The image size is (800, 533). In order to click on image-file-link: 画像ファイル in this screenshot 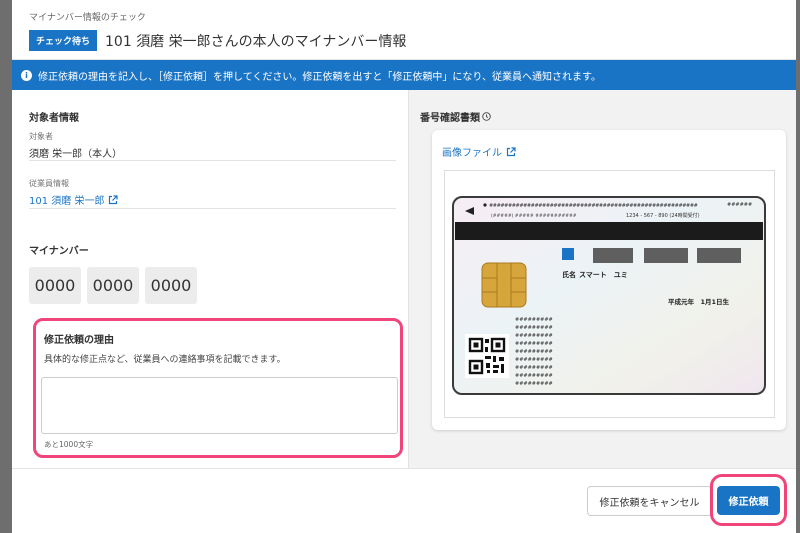, I will do `click(479, 151)`.